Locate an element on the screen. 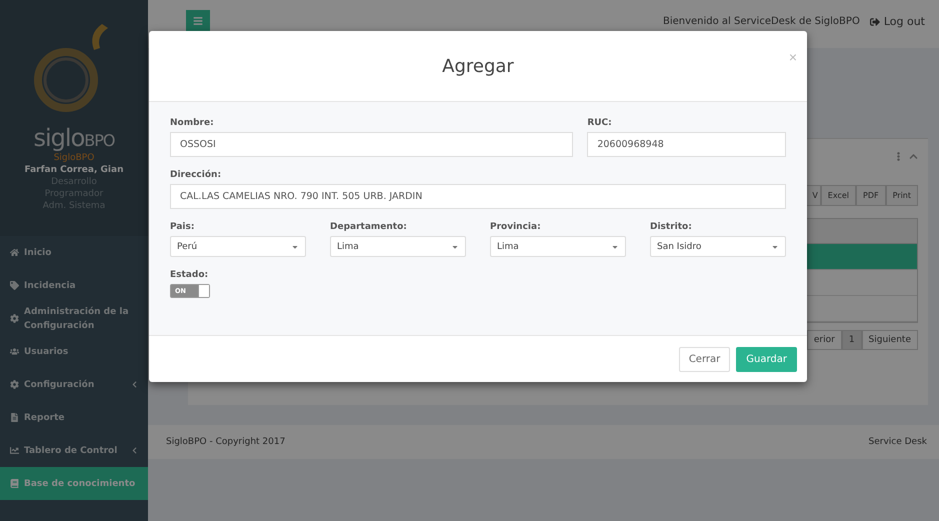 This screenshot has width=939, height=521. text-field: OSSOSI is located at coordinates (372, 144).